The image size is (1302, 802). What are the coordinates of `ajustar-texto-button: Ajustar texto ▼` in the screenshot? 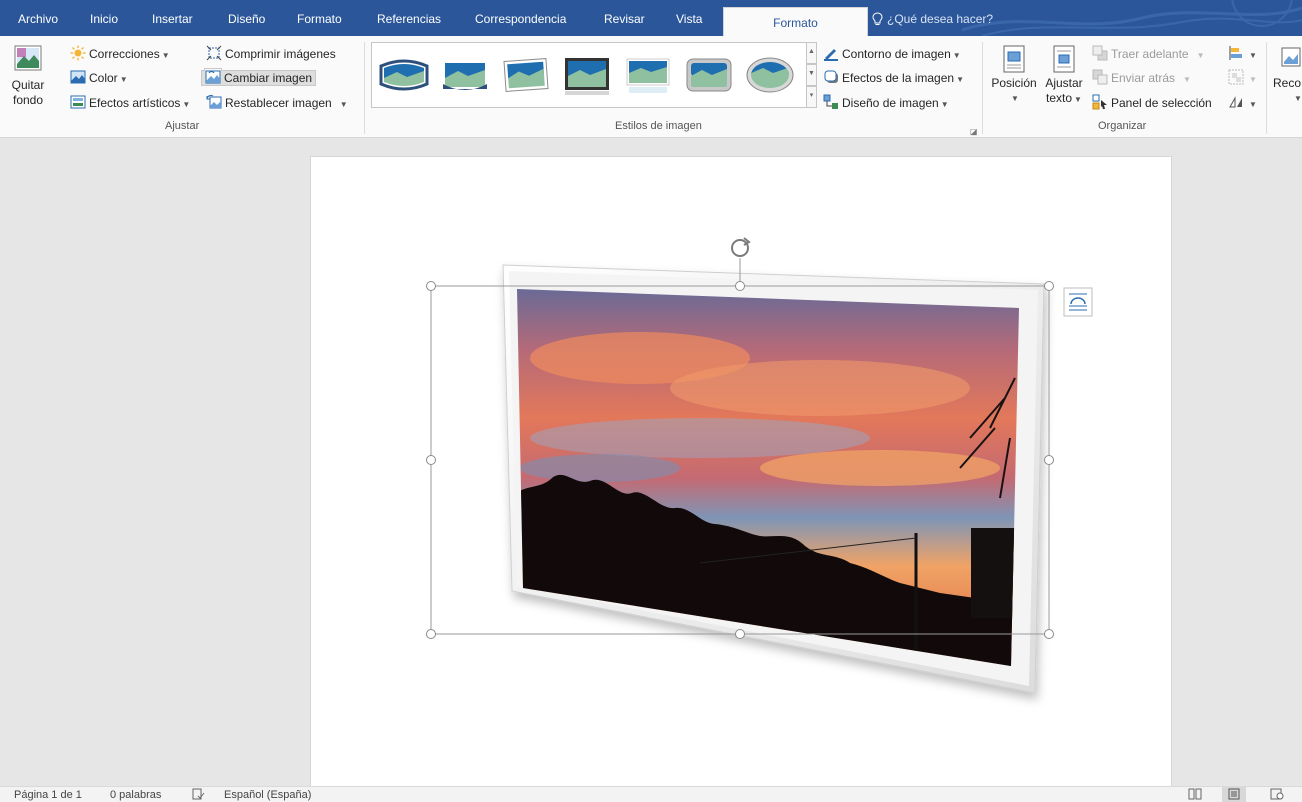 It's located at (1064, 75).